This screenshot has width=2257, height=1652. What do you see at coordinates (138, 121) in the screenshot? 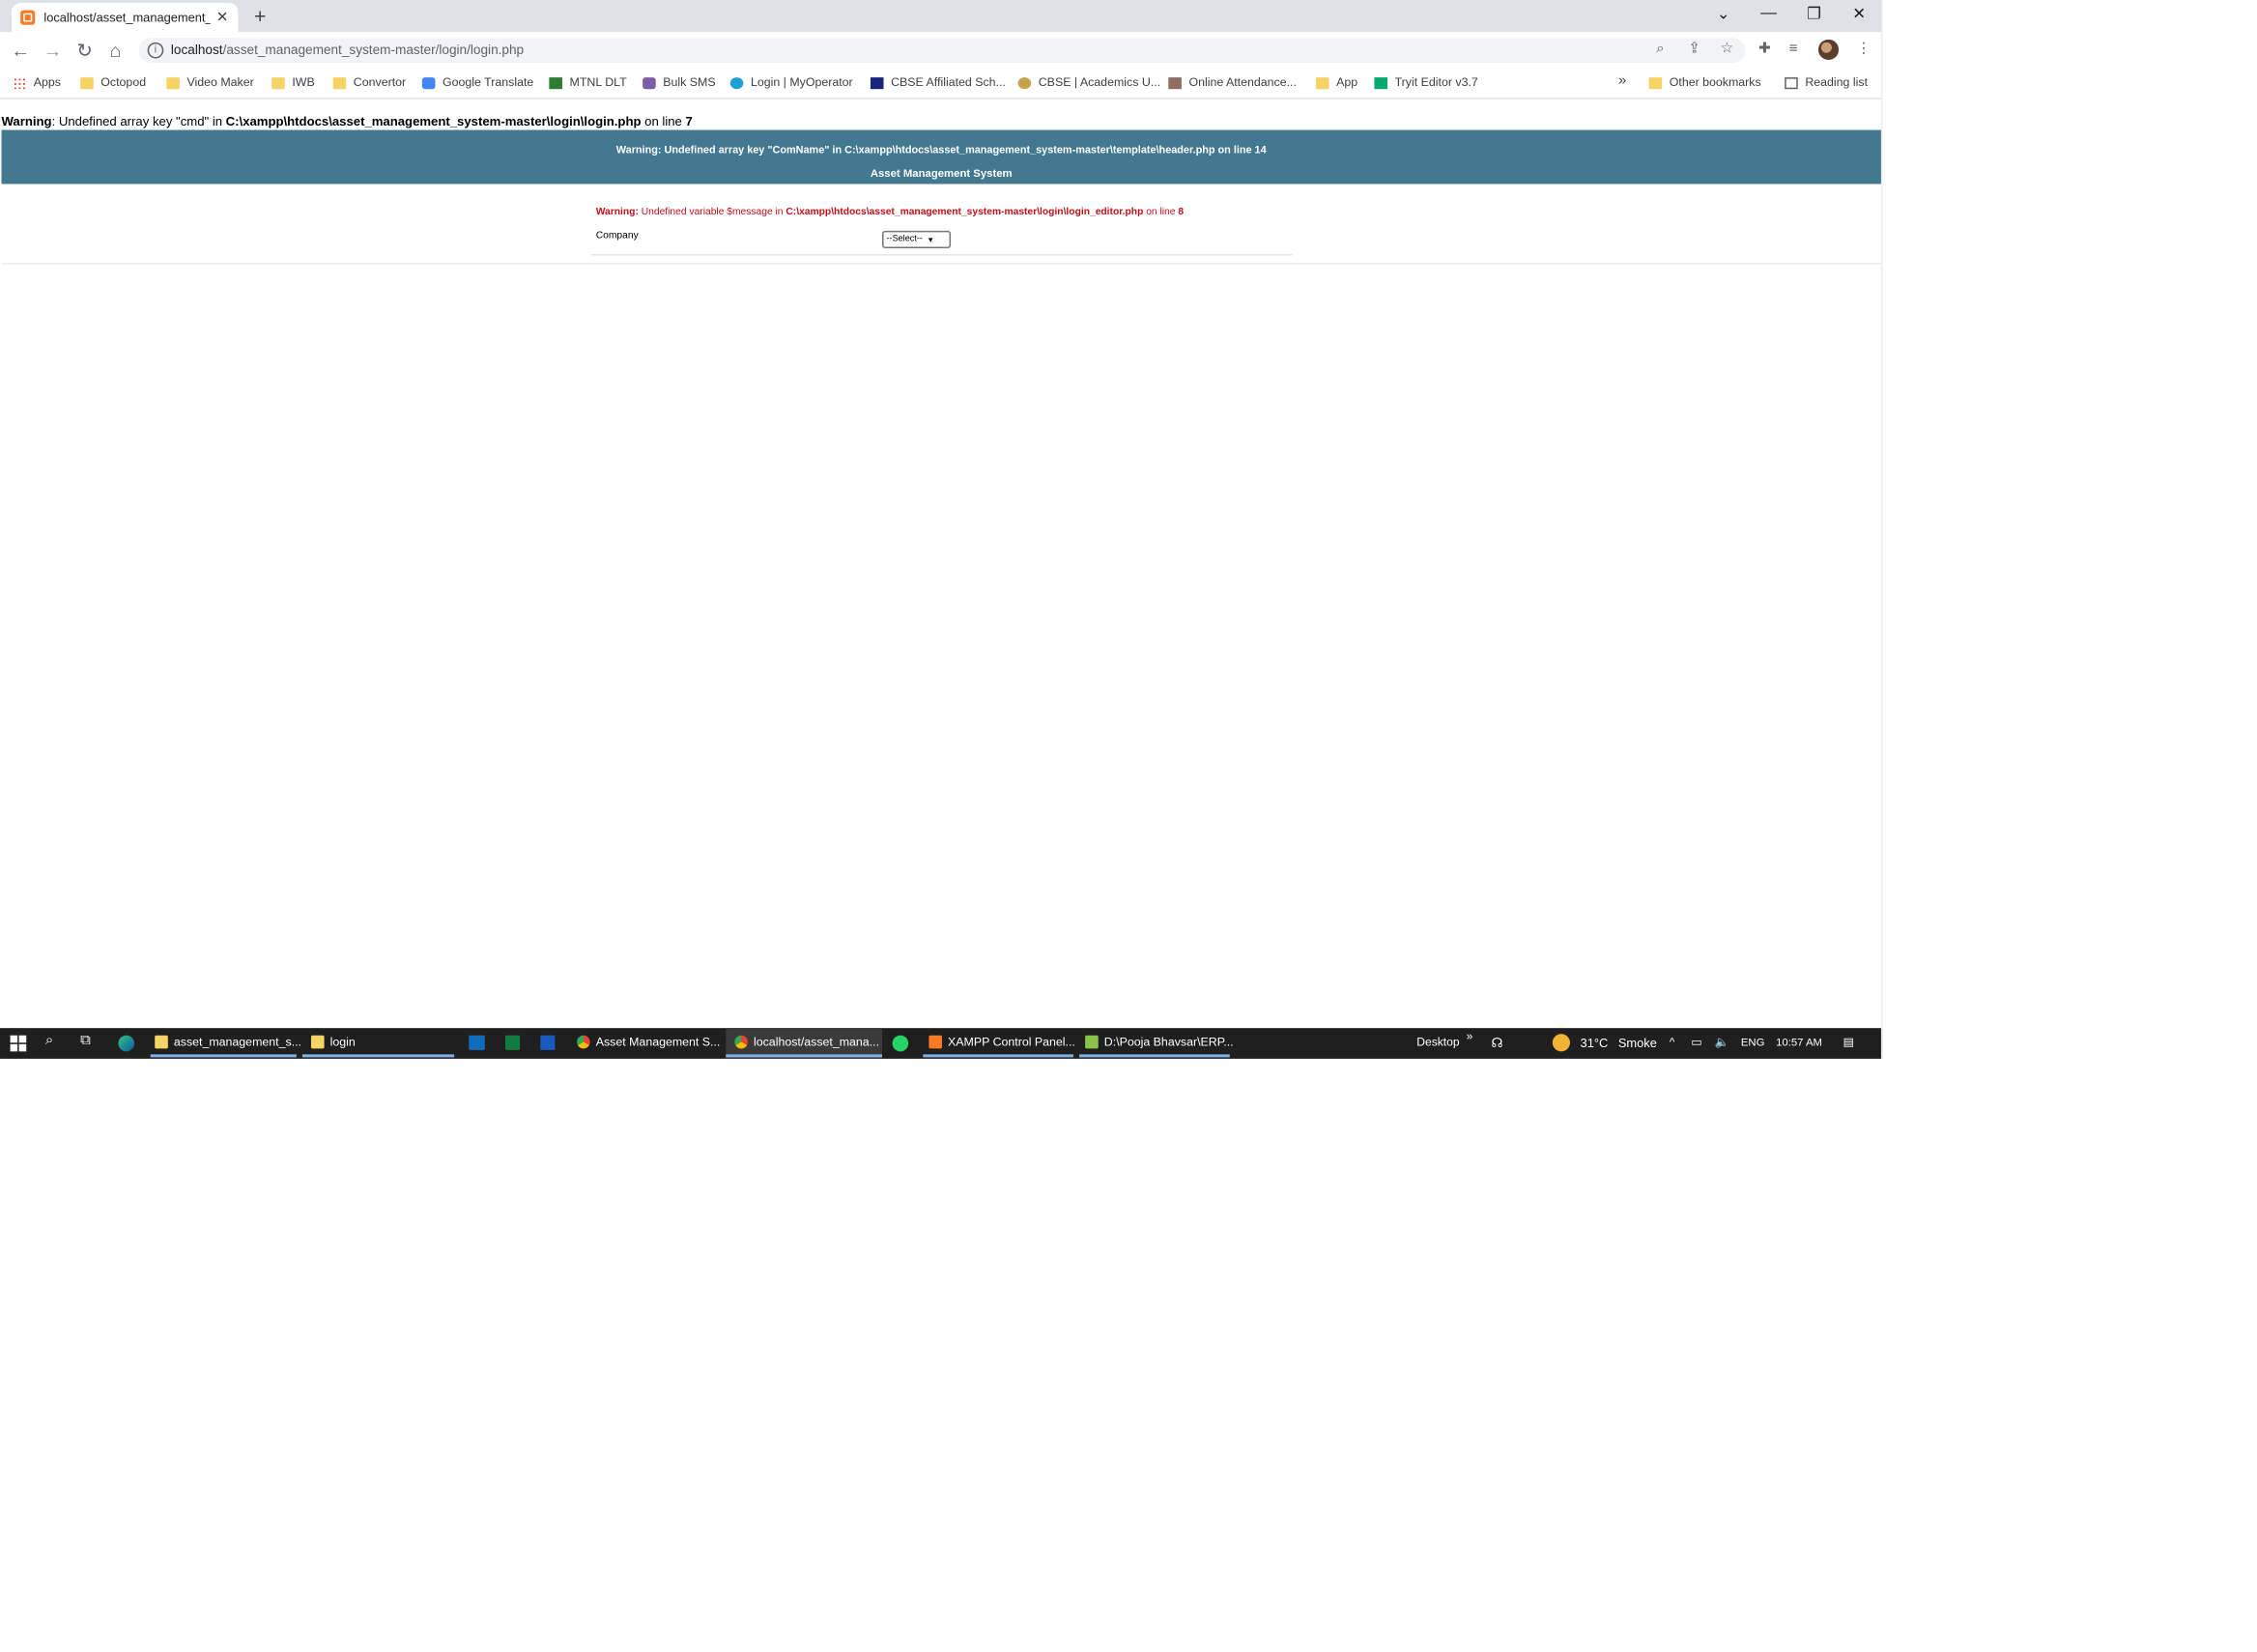
I see `warning-text: : Undefined array key "cmd" in` at bounding box center [138, 121].